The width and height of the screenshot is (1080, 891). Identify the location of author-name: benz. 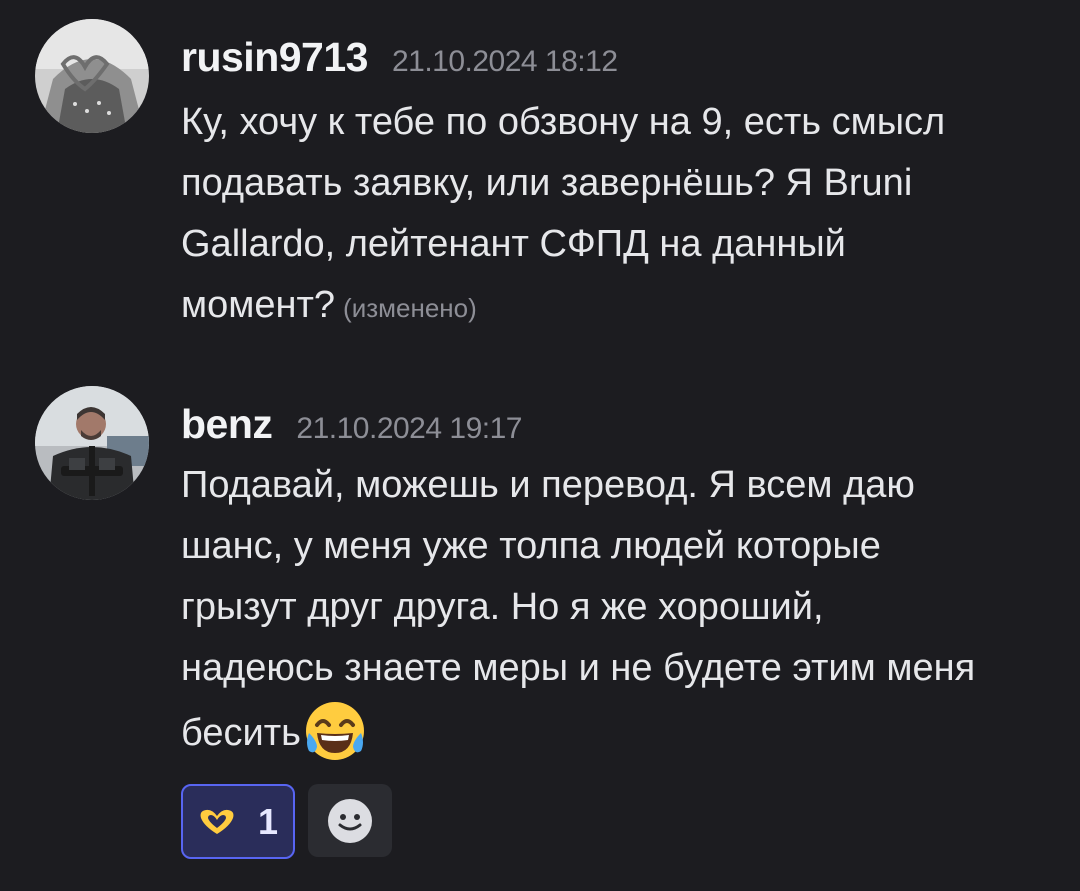
(227, 424).